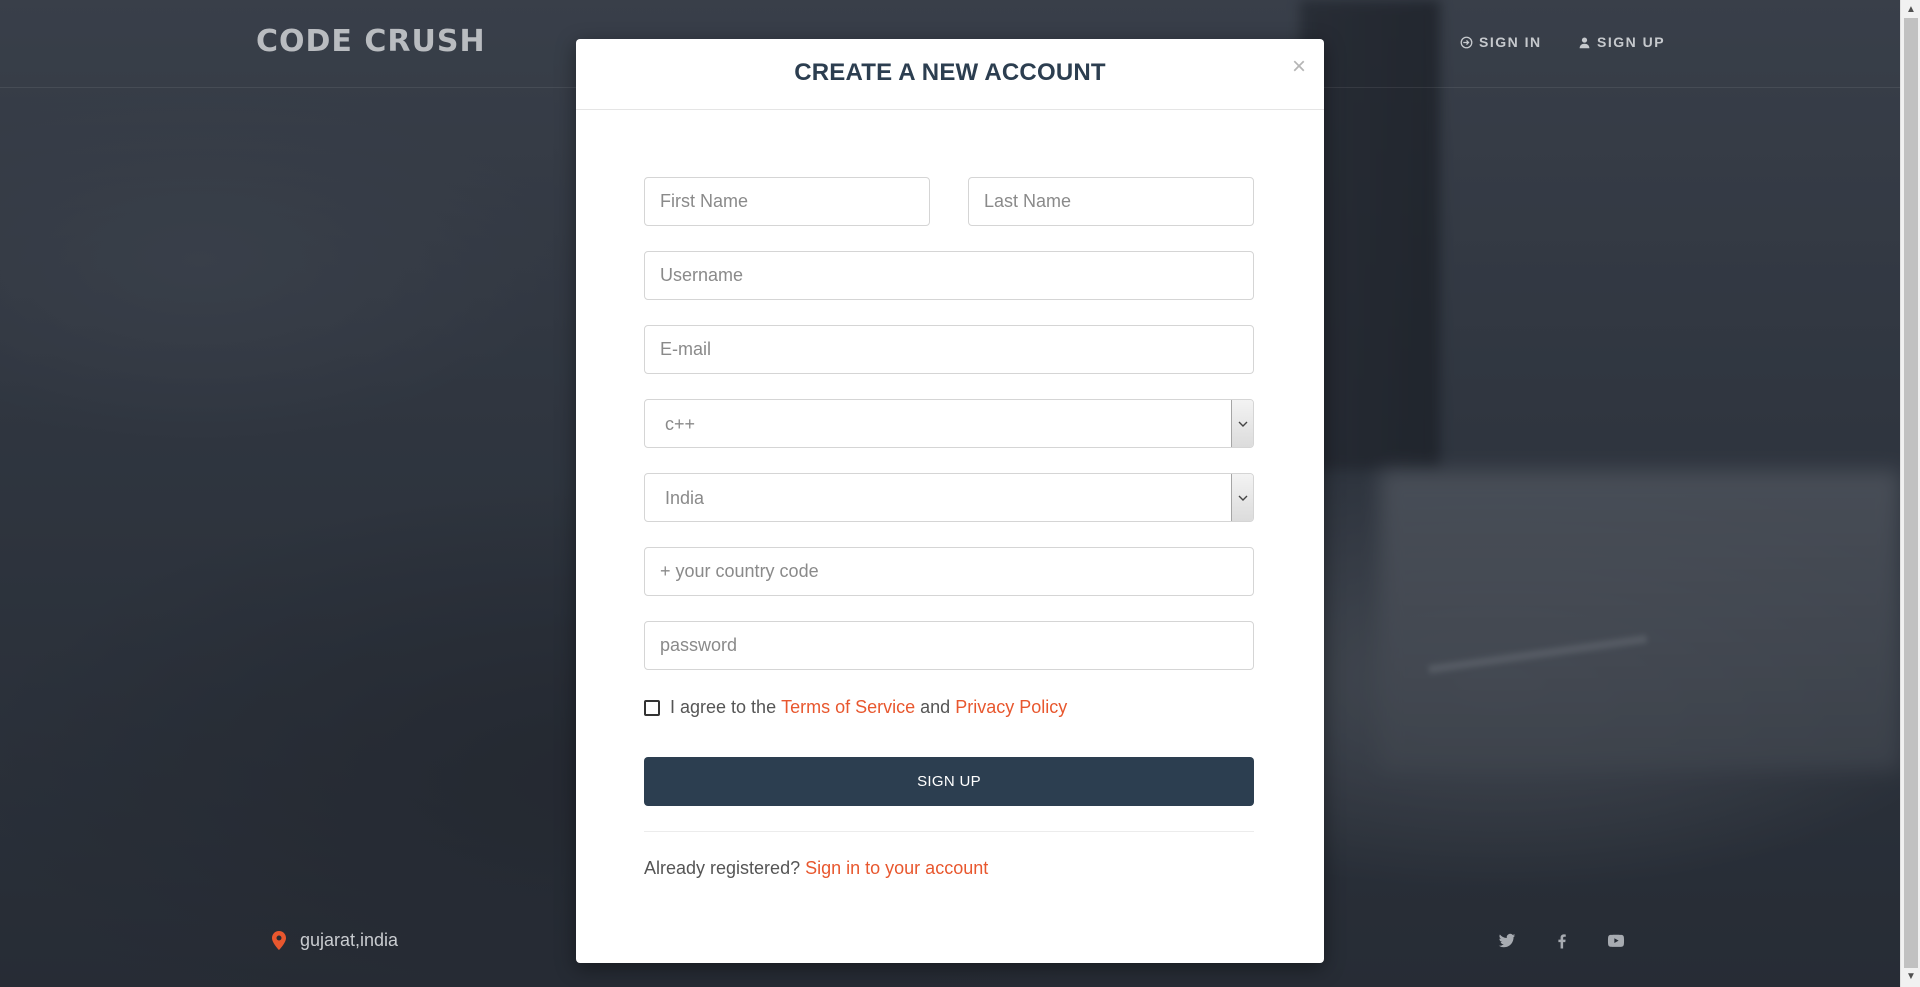  I want to click on agree-prefix: I agree to the, so click(723, 707).